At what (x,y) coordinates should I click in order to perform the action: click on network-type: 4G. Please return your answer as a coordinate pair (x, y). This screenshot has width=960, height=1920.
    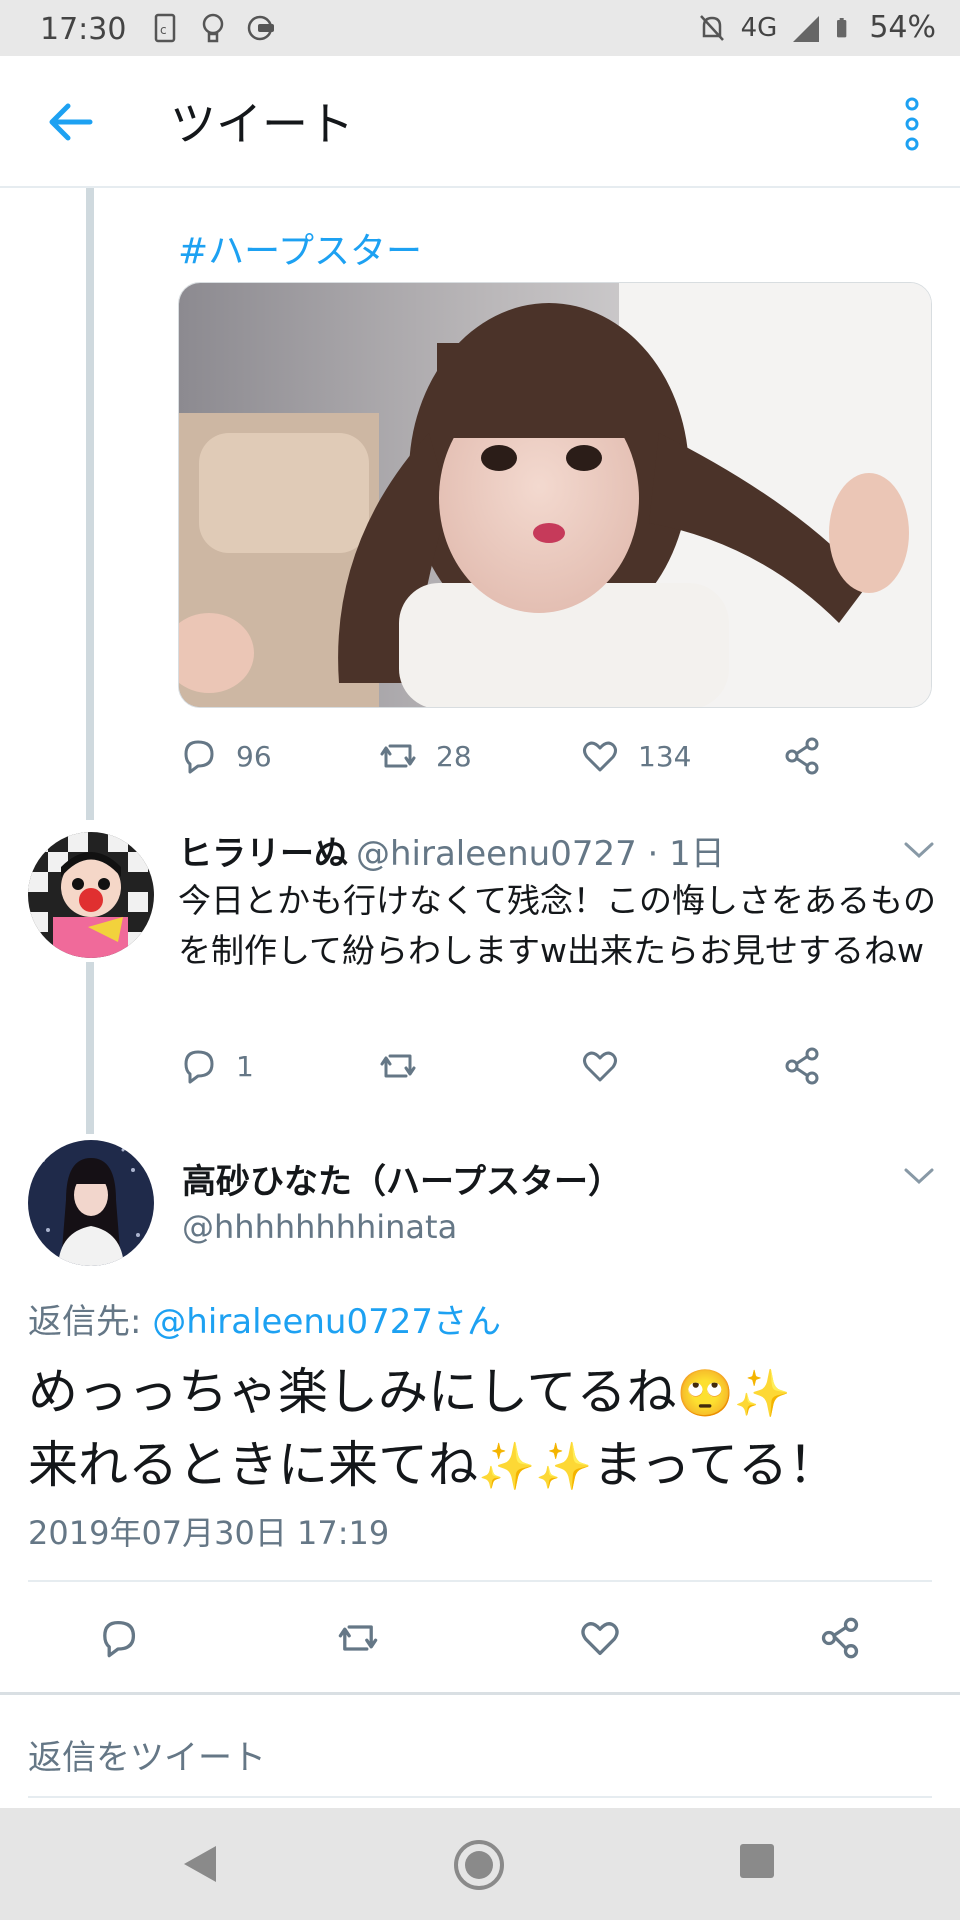
    Looking at the image, I should click on (759, 27).